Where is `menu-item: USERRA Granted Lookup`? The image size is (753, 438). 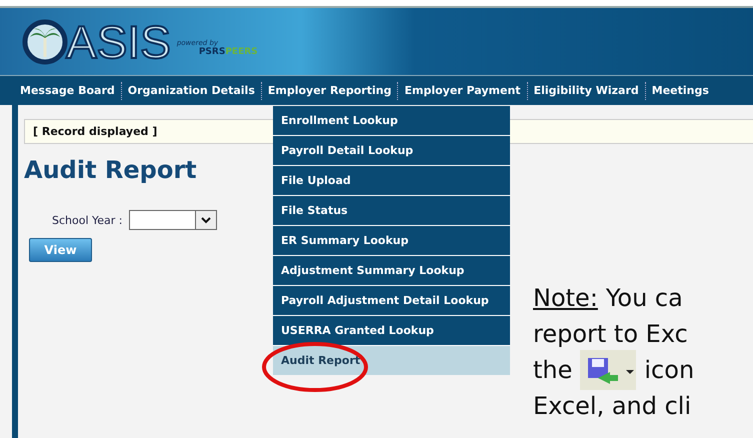 menu-item: USERRA Granted Lookup is located at coordinates (391, 330).